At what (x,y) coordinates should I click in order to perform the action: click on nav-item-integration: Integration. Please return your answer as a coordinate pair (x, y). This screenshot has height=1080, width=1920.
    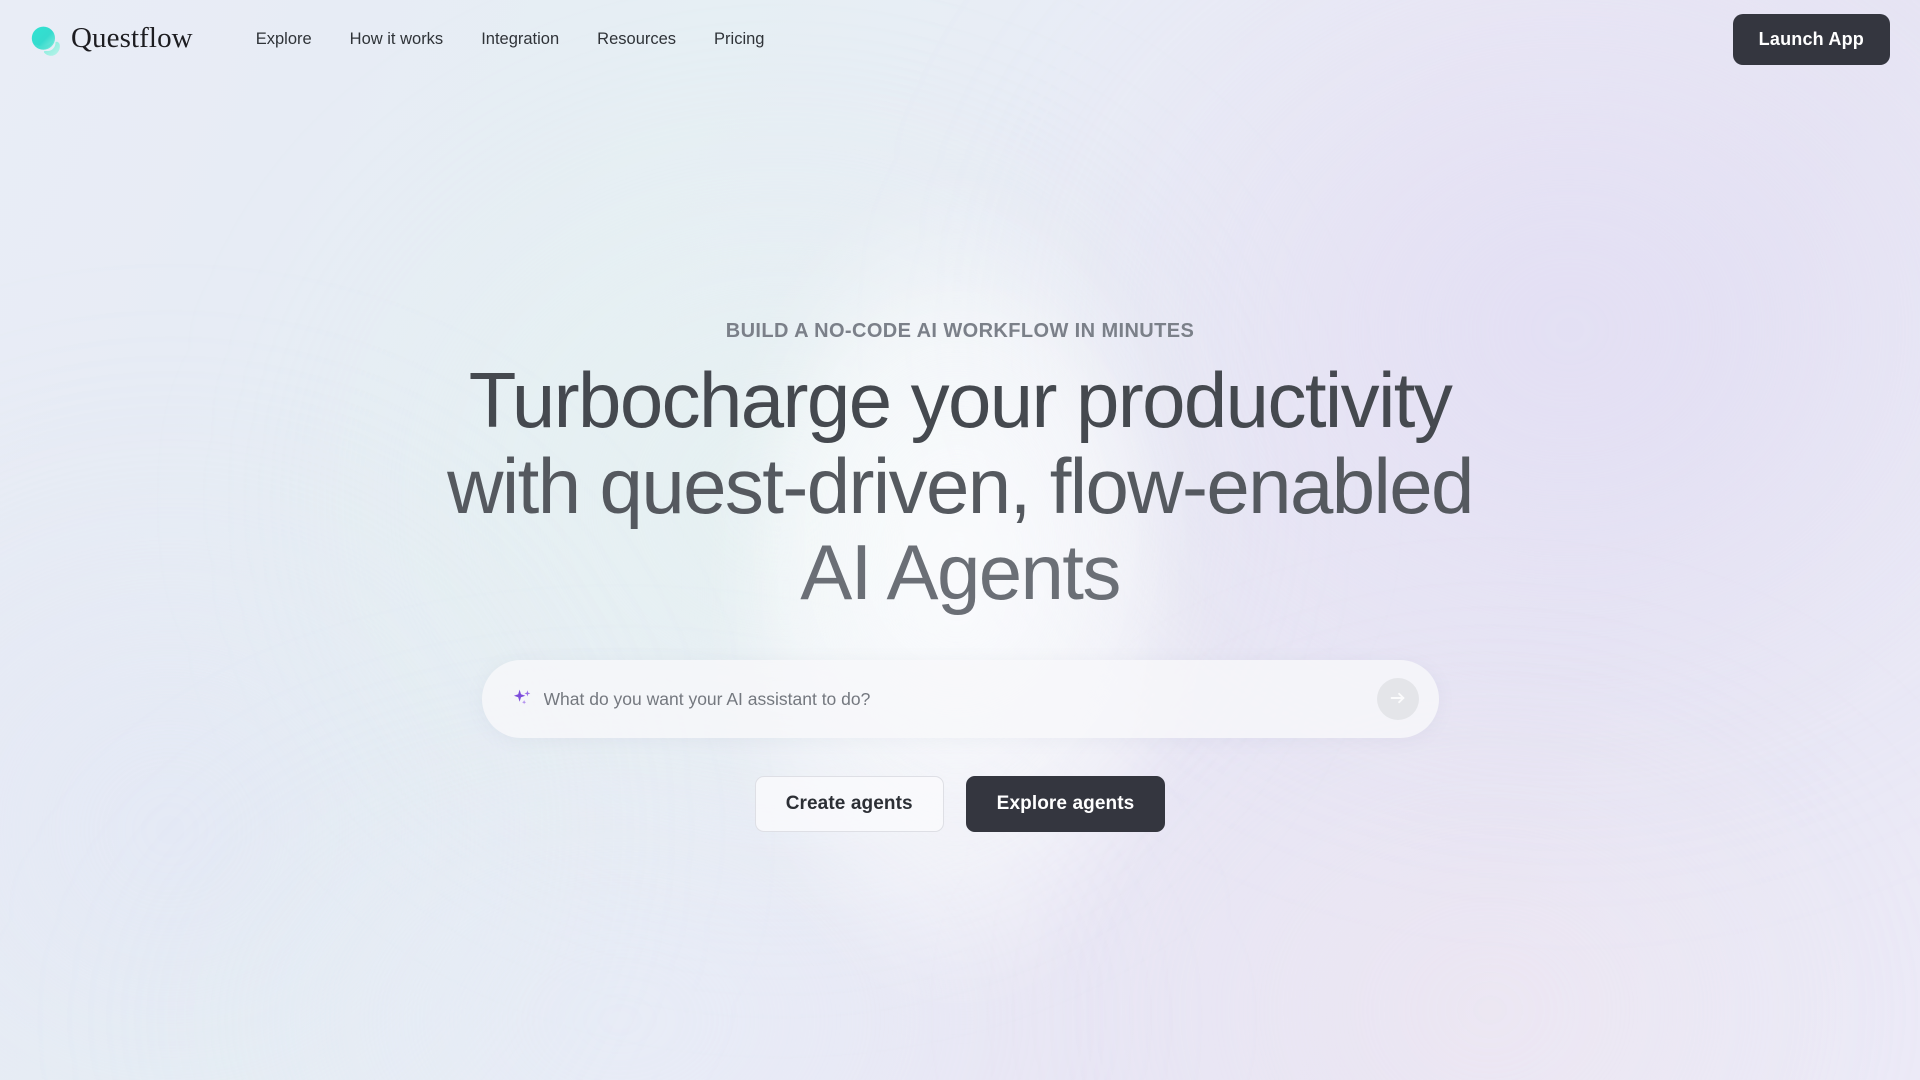
    Looking at the image, I should click on (520, 39).